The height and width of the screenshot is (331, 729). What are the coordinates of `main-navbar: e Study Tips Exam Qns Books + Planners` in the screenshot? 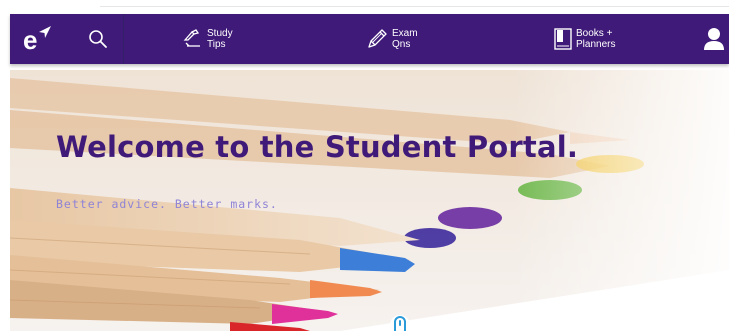 It's located at (369, 39).